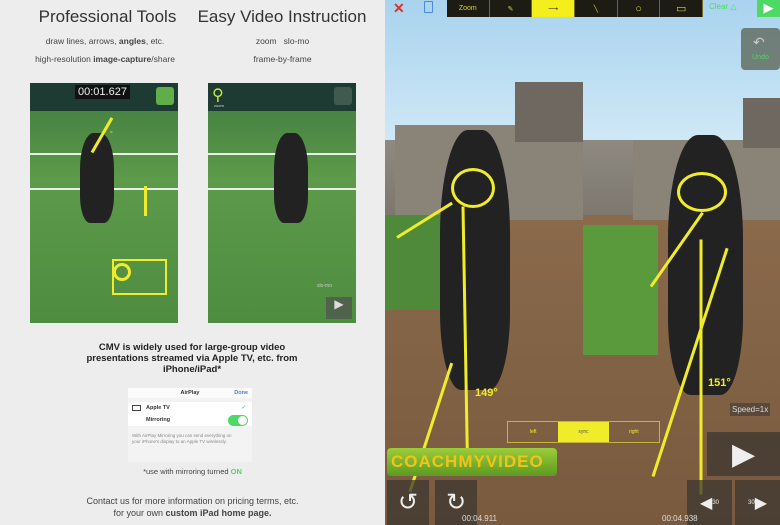  What do you see at coordinates (682, 8) in the screenshot?
I see `rectangle-icon: ▭` at bounding box center [682, 8].